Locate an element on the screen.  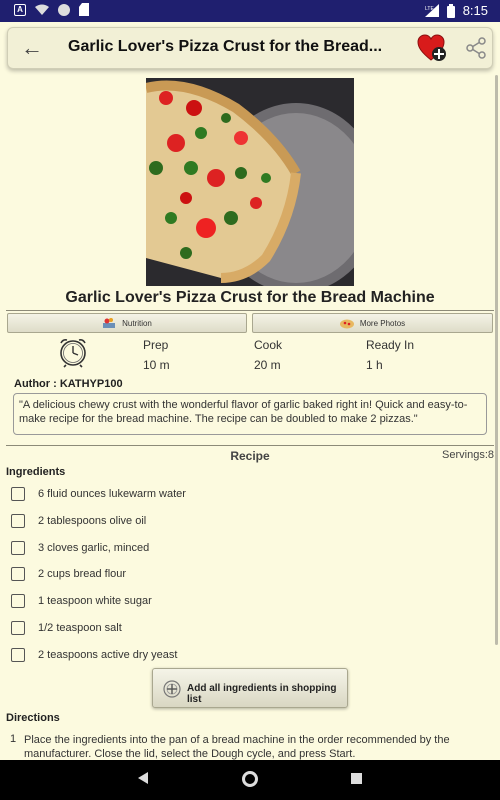
ingredient-text: 6 fluid ounces lukewarm water is located at coordinates (112, 494).